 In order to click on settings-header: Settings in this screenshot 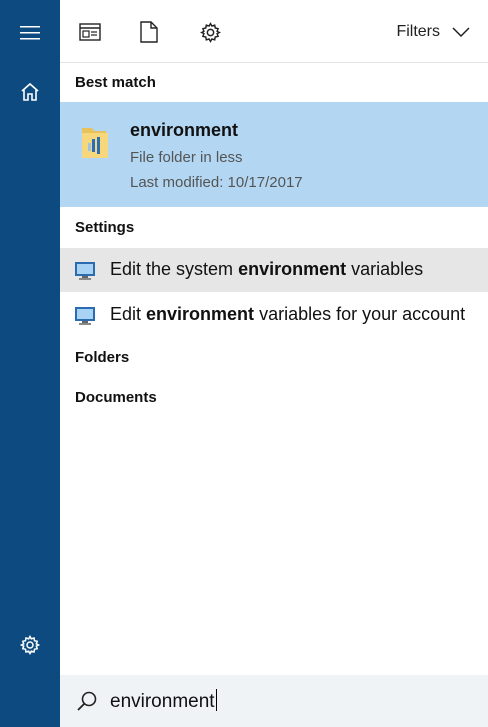, I will do `click(105, 227)`.